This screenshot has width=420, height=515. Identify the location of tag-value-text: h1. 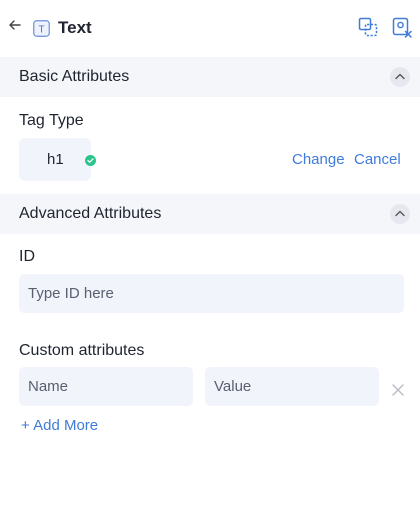
(55, 159).